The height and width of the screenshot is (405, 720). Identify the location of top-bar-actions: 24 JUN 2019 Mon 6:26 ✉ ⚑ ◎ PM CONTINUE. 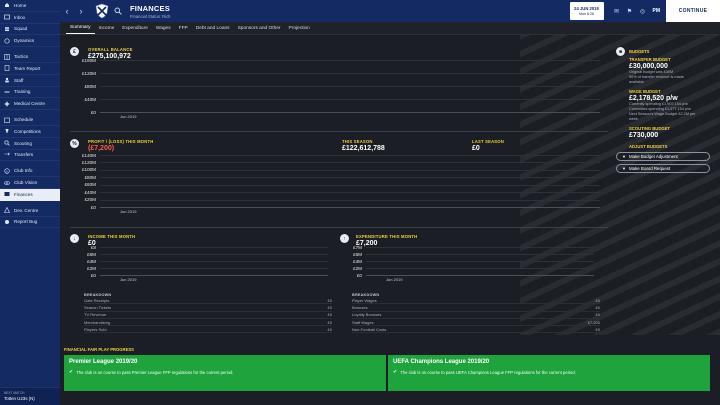
(644, 11).